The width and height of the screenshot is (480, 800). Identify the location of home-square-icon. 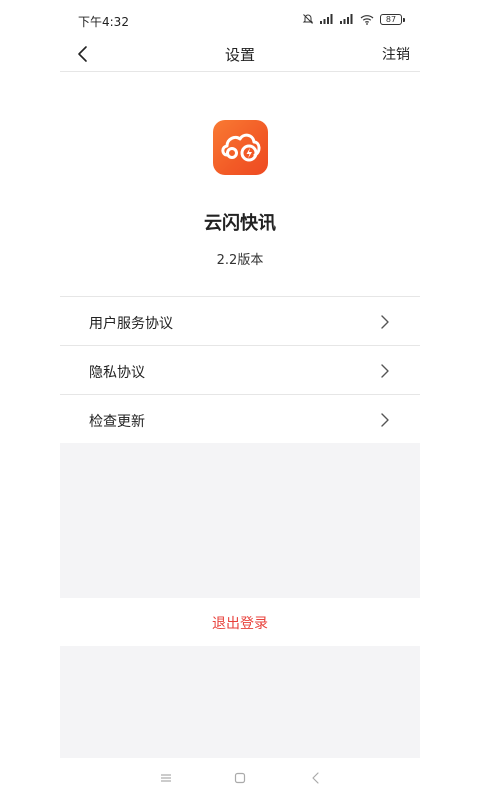
(240, 778).